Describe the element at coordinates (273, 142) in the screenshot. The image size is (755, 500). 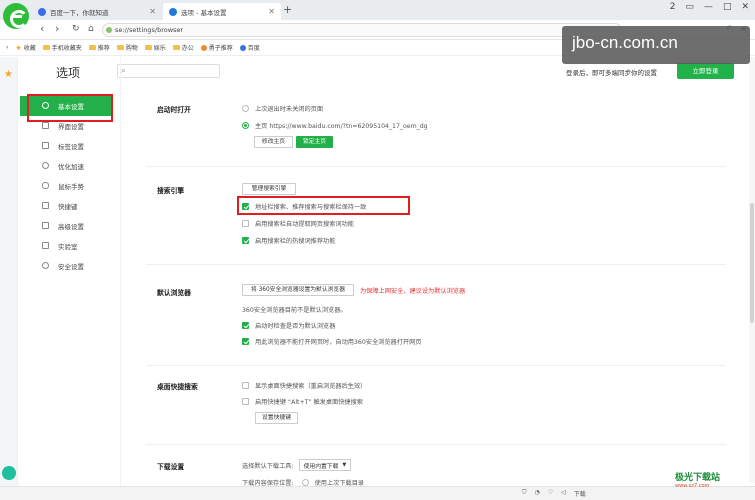
I see `modify-homepage-button: 修改主页` at that location.